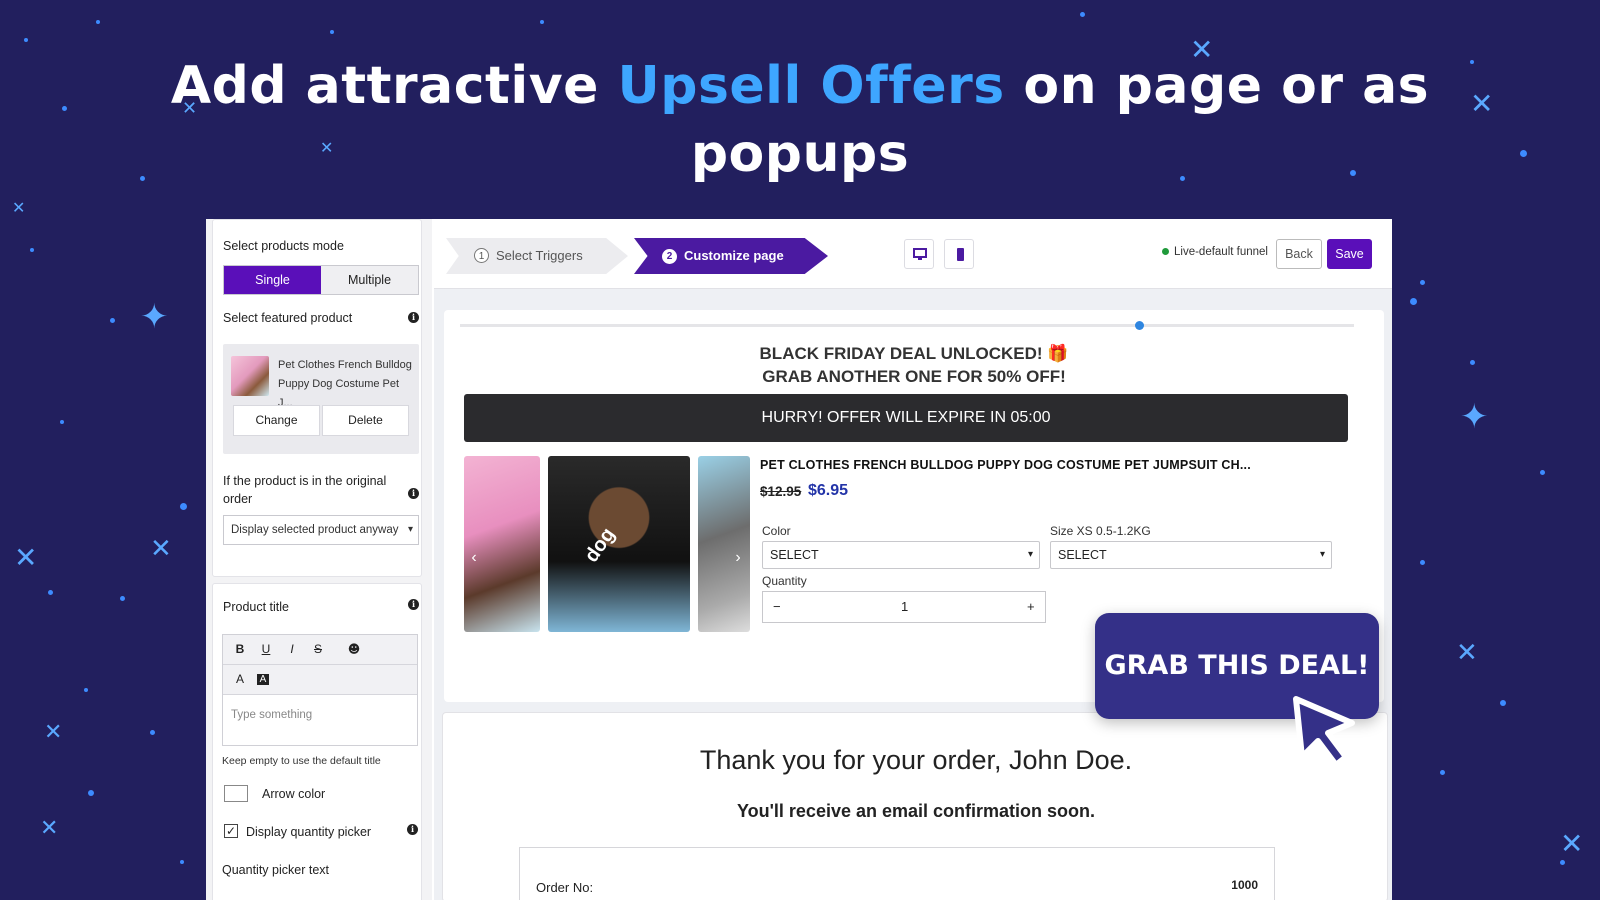  Describe the element at coordinates (731, 256) in the screenshot. I see `step-customize-page: 2 Customize page` at that location.